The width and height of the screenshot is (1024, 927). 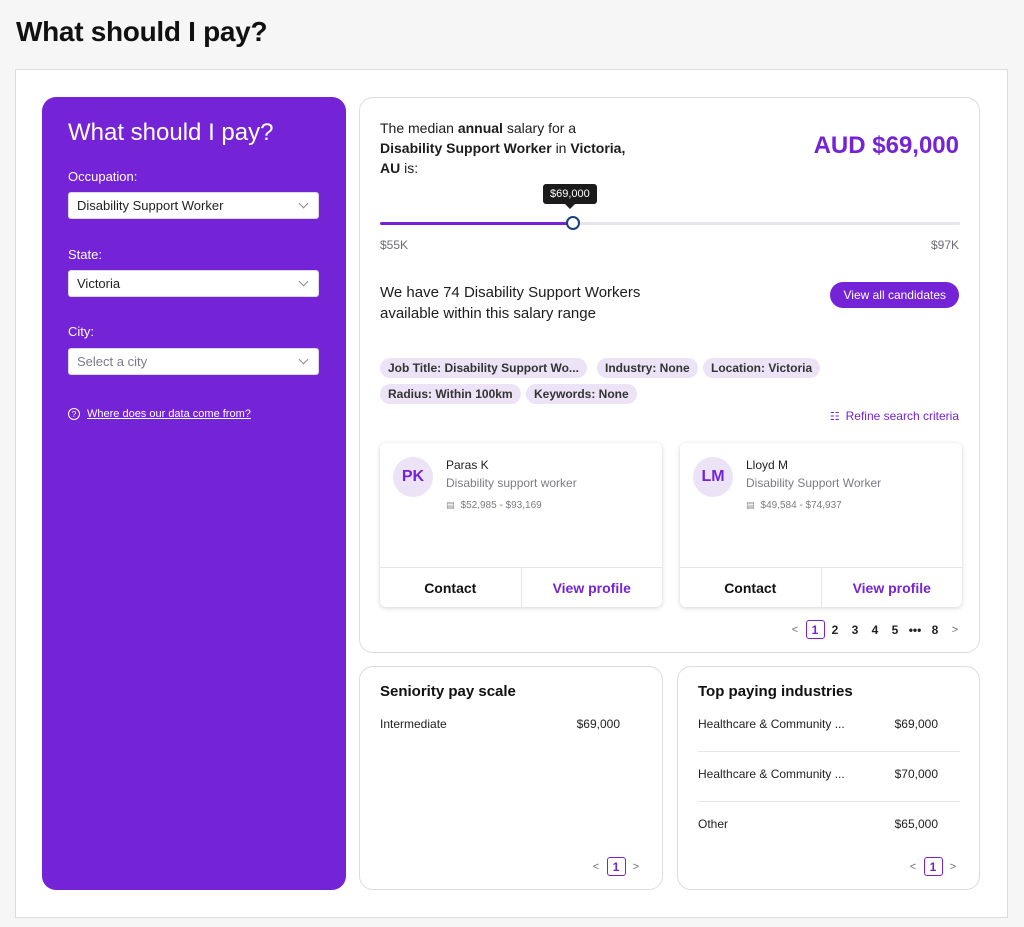 What do you see at coordinates (103, 176) in the screenshot?
I see `occupation-label: Occupation:` at bounding box center [103, 176].